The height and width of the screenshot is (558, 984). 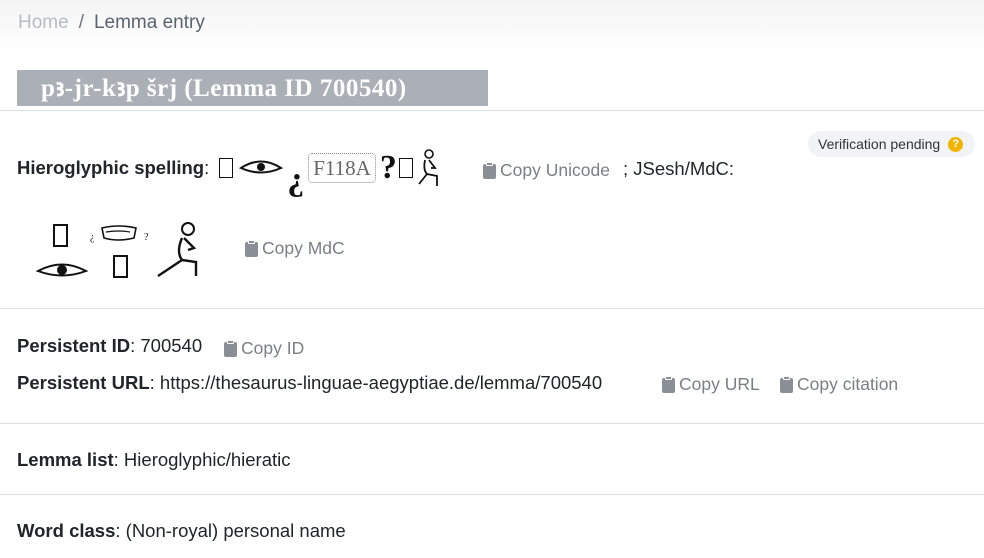 I want to click on hieroglyphic-spelling-row: Hieroglyphic spelling : ¿ F118A ?, so click(x=229, y=172).